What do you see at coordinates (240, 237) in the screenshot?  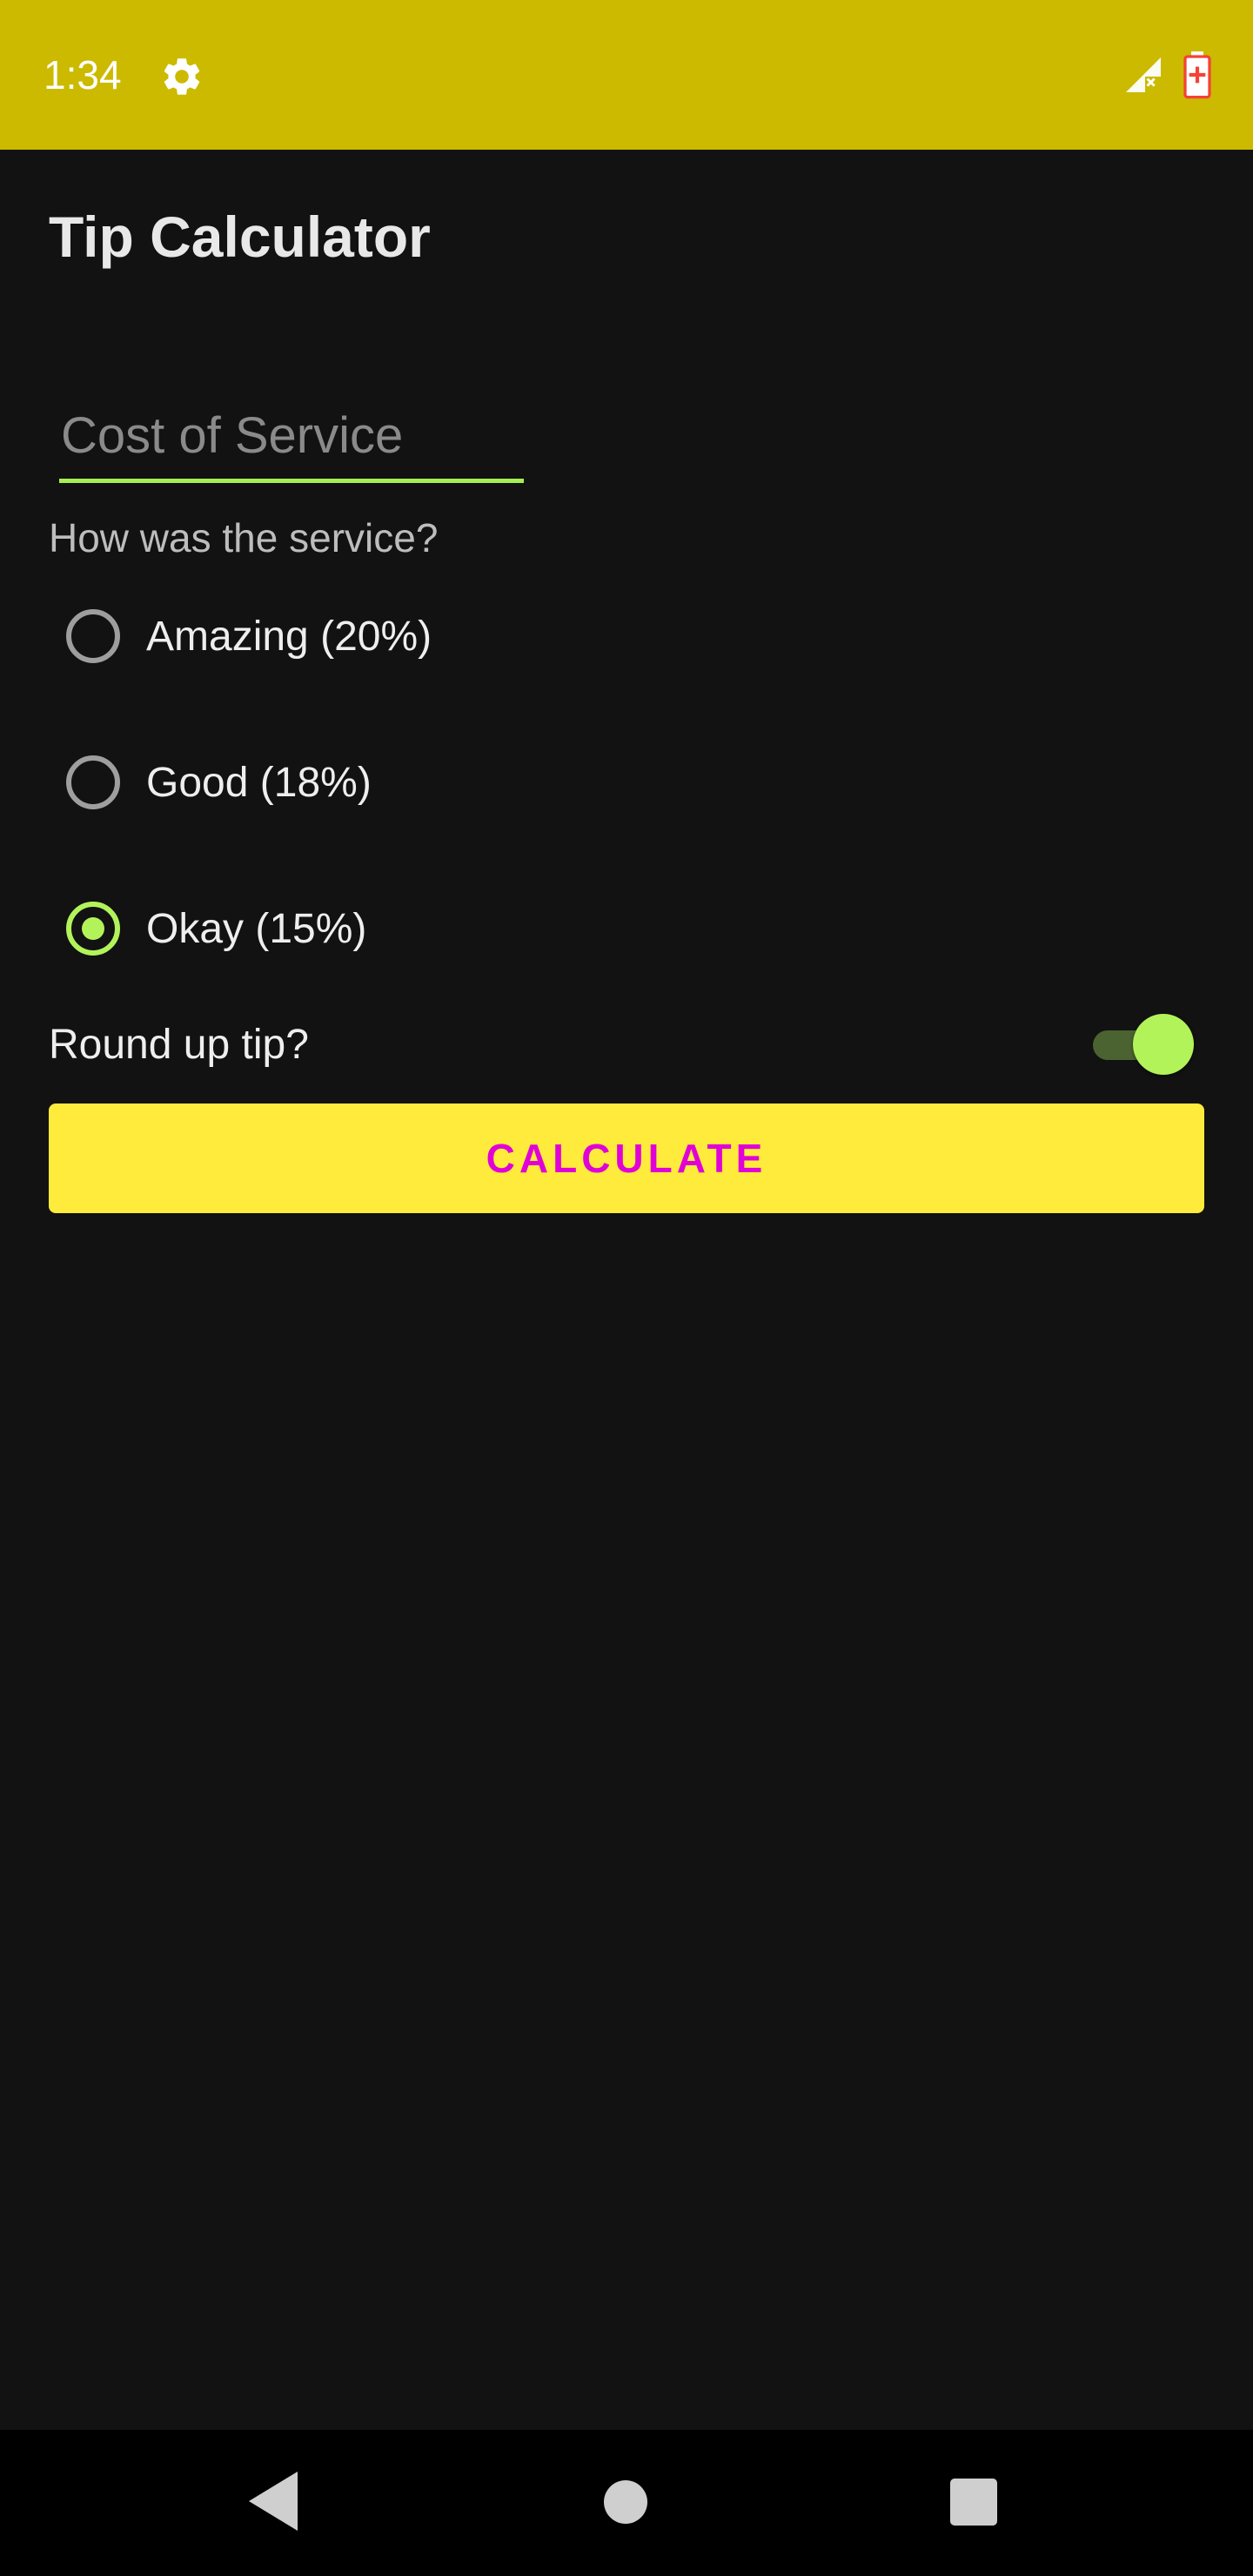 I see `page-title: Tip Calculator` at bounding box center [240, 237].